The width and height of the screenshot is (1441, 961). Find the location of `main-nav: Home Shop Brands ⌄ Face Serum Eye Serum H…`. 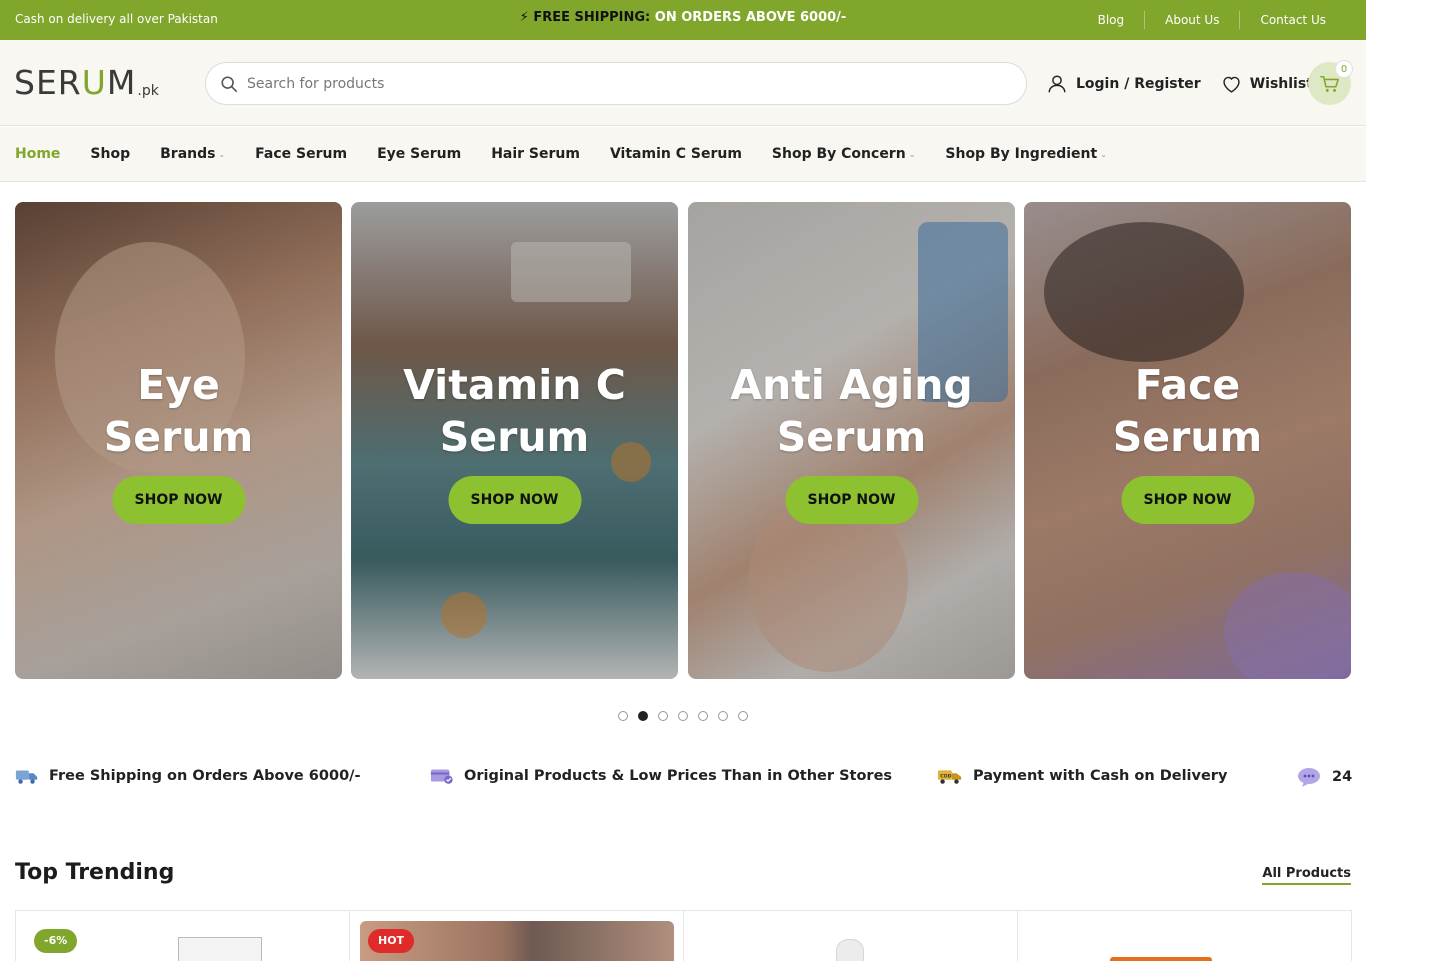

main-nav: Home Shop Brands ⌄ Face Serum Eye Serum H… is located at coordinates (683, 154).